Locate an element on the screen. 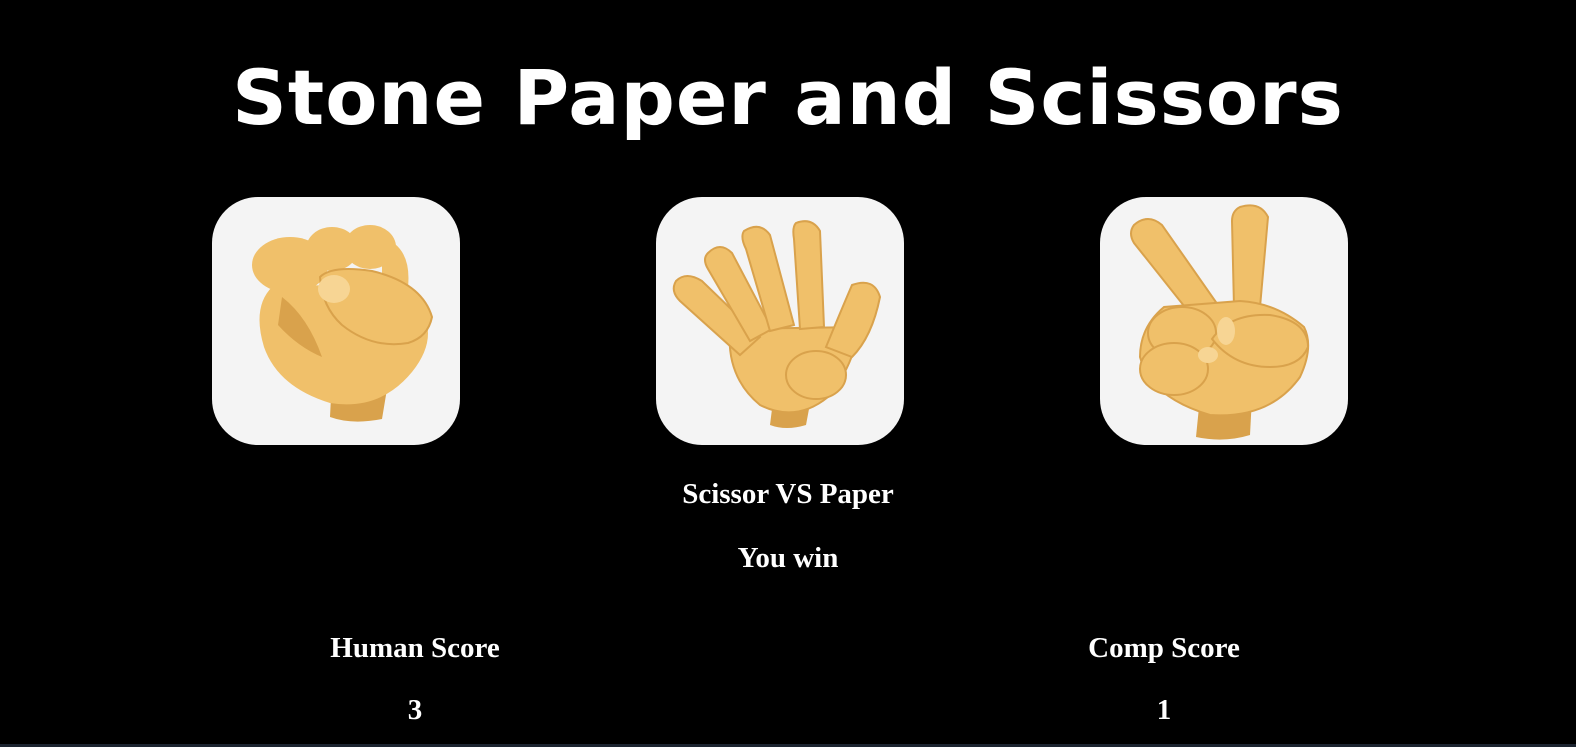  open-hand-icon is located at coordinates (777, 324).